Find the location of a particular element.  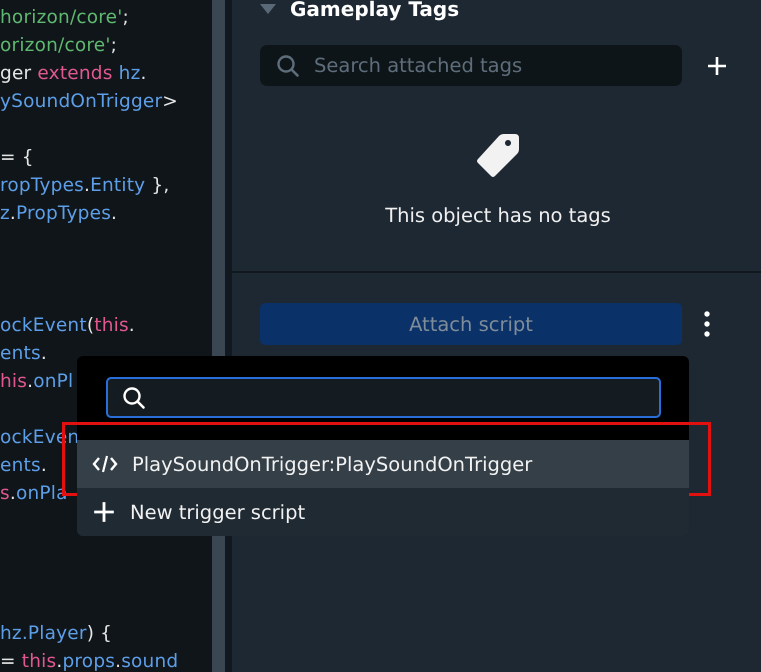

section-title: Gameplay Tags is located at coordinates (375, 10).